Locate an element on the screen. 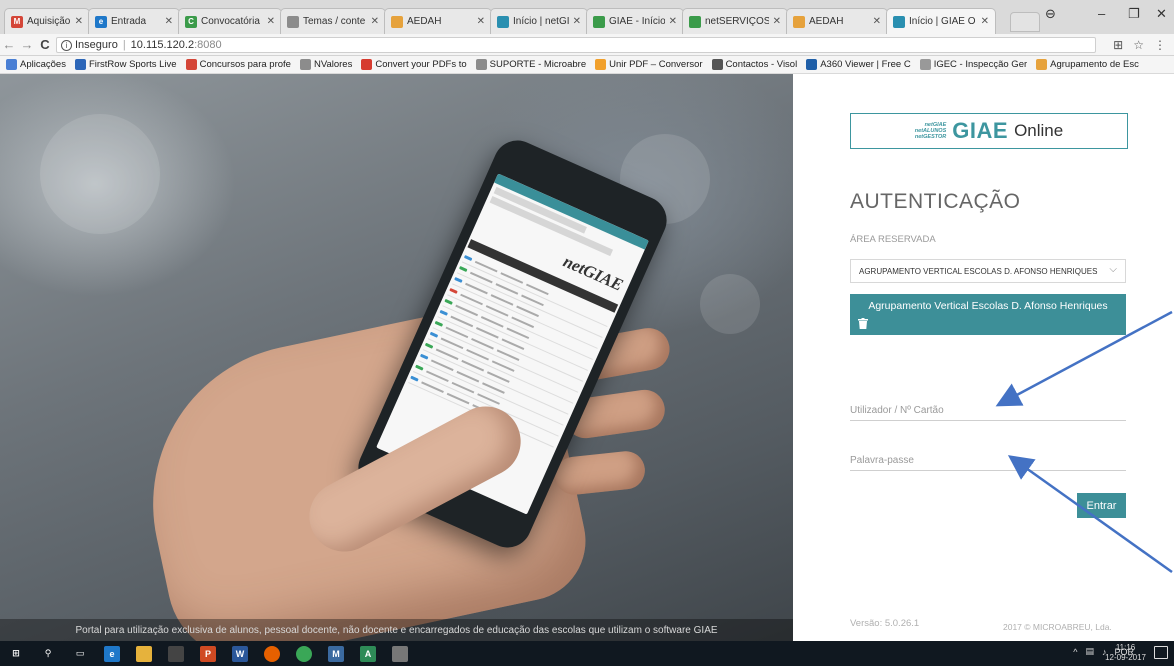  bookmark-item: Aplicações is located at coordinates (36, 64).